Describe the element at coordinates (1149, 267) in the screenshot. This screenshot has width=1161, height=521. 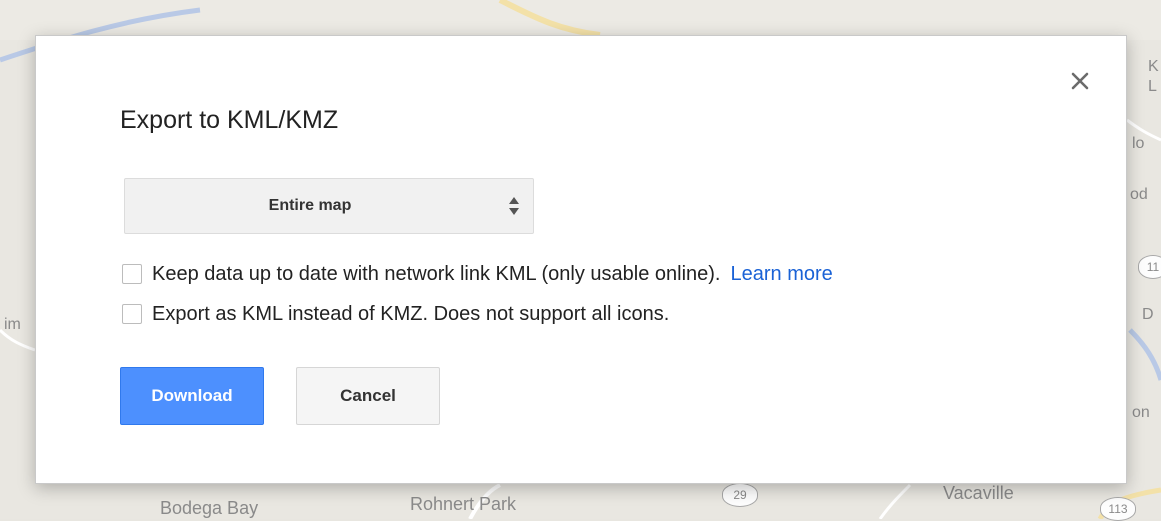
I see `route-shield-11: 11` at that location.